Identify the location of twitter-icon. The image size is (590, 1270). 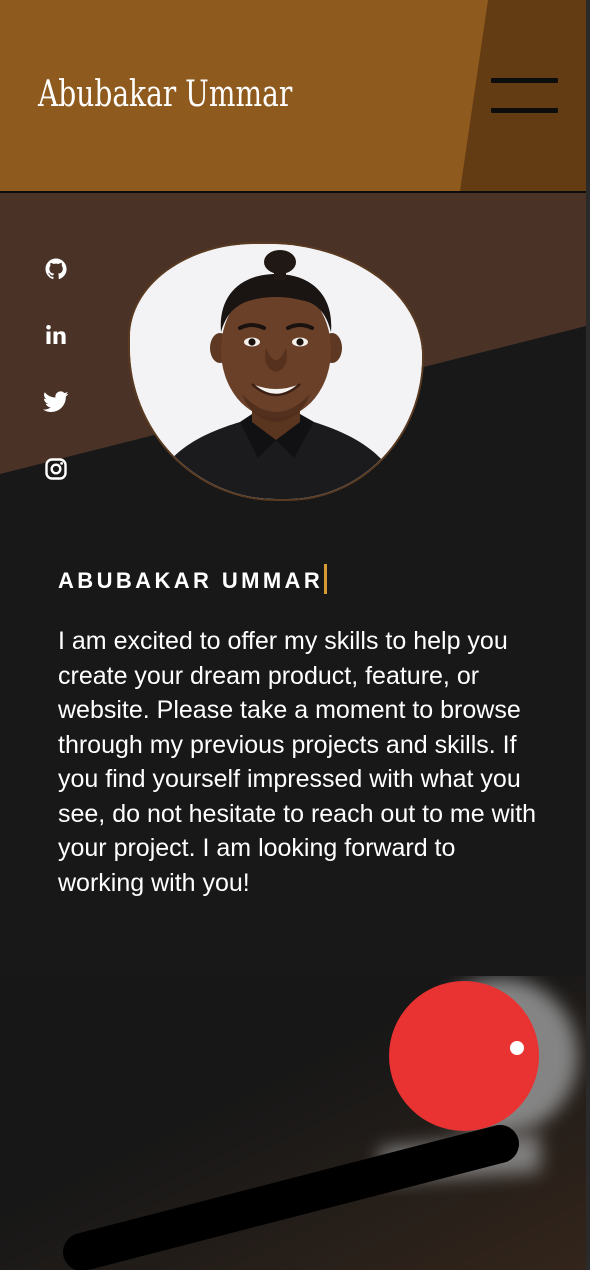
(56, 402).